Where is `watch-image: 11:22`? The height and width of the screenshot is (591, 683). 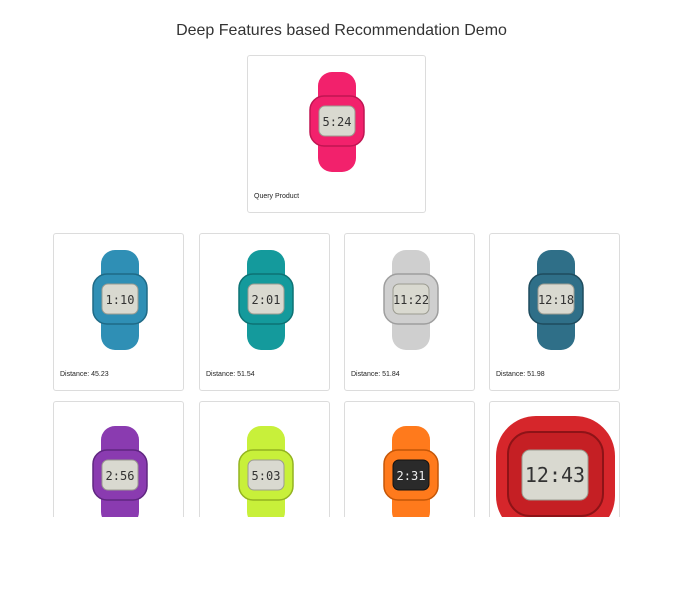
watch-image: 11:22 is located at coordinates (411, 300).